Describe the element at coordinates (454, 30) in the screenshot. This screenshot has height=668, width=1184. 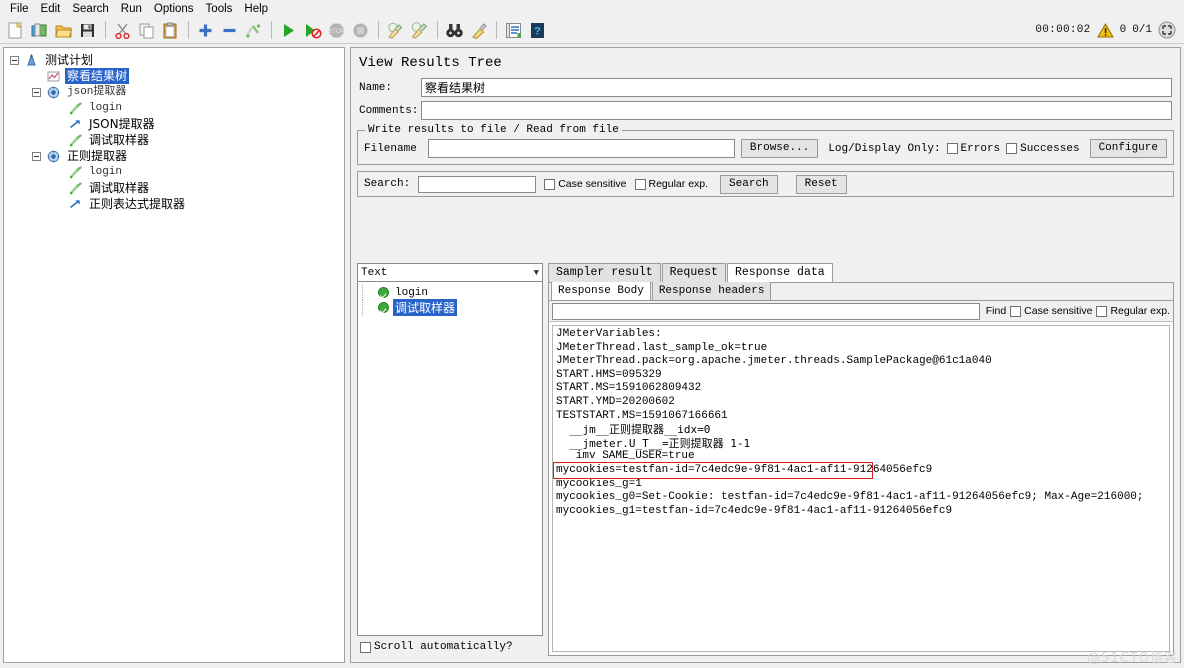
I see `search-binoculars-icon` at that location.